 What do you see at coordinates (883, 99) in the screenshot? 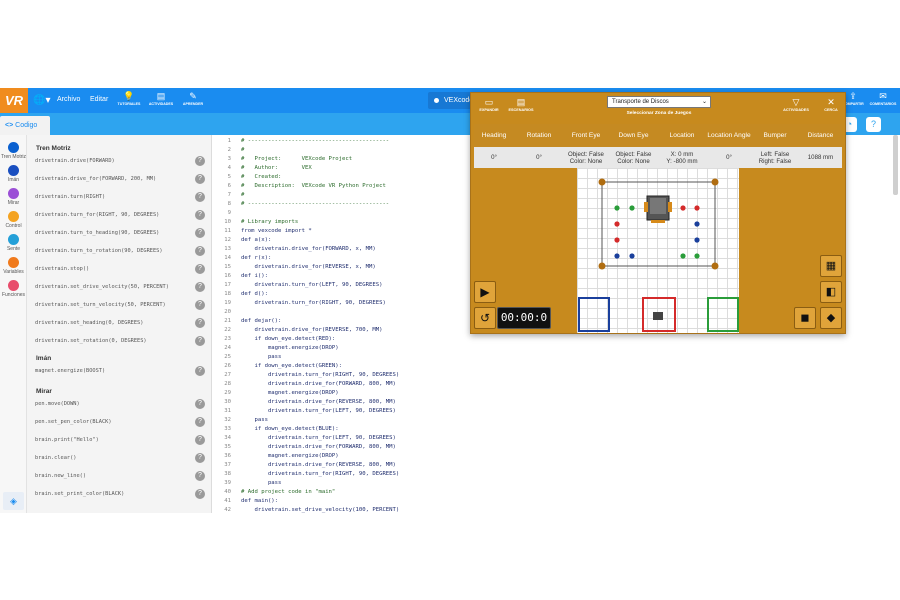
I see `feedback-button: ✉ COMENTARIOS` at bounding box center [883, 99].